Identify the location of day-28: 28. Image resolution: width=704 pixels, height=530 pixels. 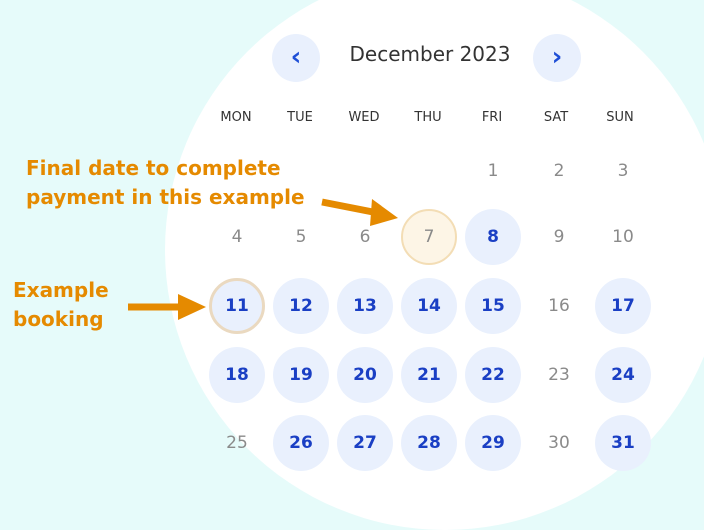
(429, 443).